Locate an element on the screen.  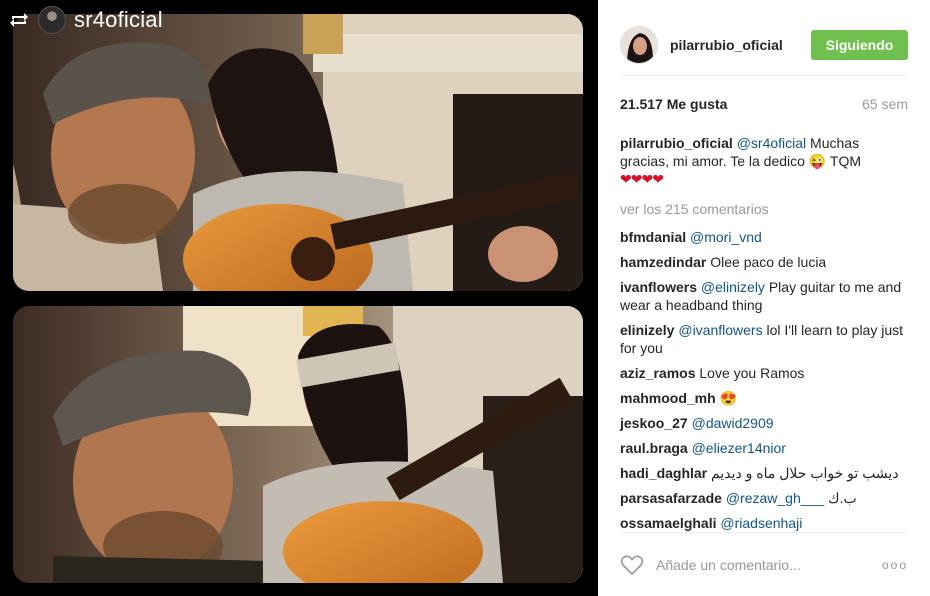
post-header: pilarrubio_oficial Siguiendo is located at coordinates (764, 47).